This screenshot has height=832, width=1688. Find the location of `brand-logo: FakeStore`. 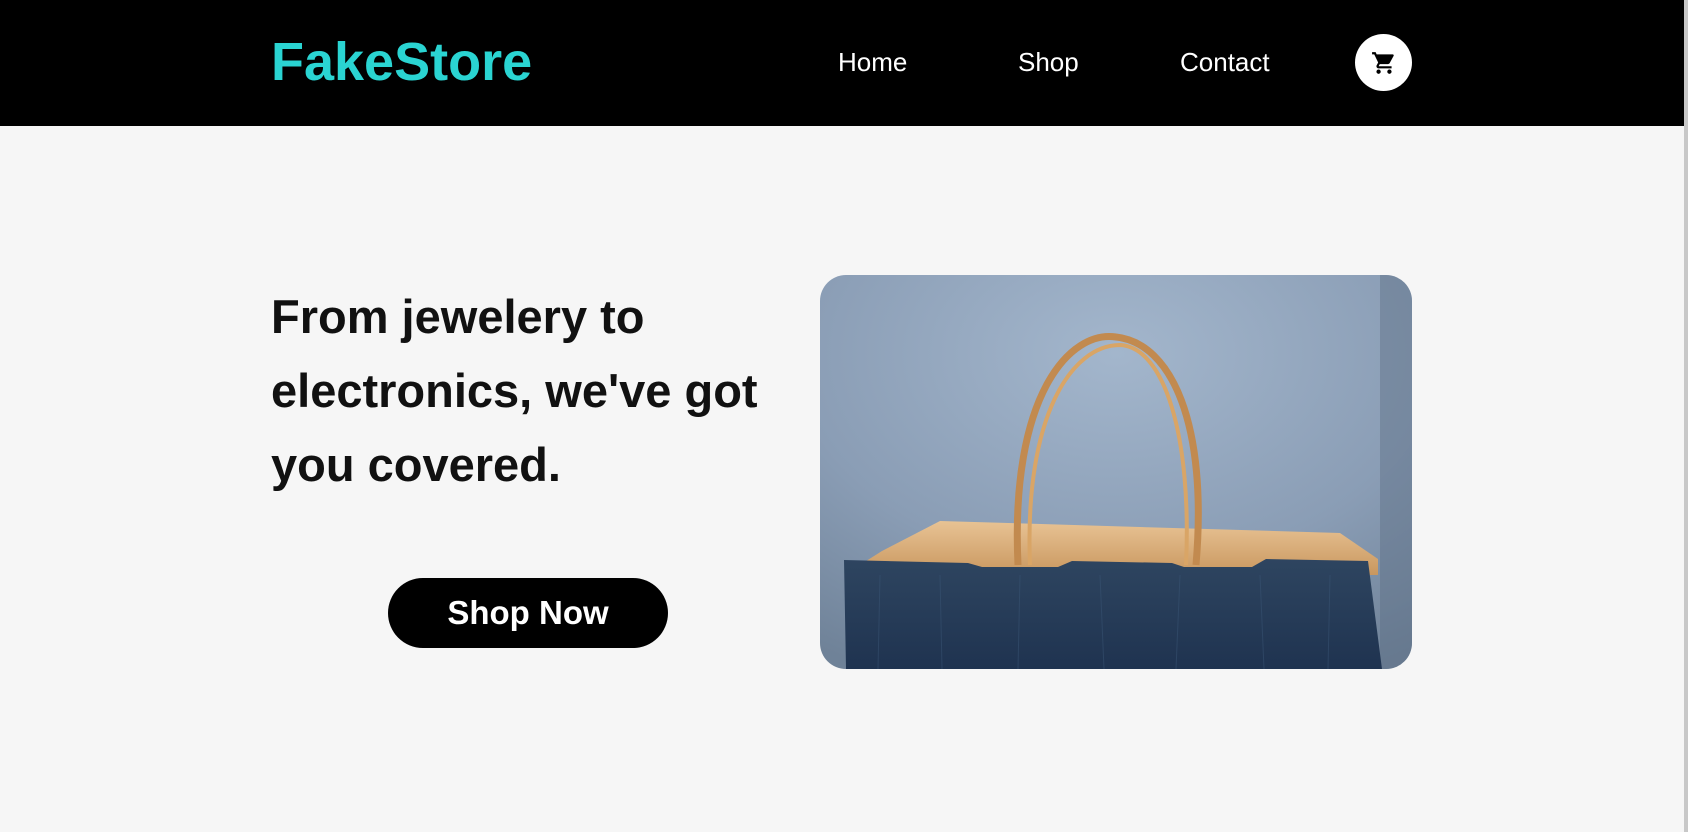

brand-logo: FakeStore is located at coordinates (401, 62).